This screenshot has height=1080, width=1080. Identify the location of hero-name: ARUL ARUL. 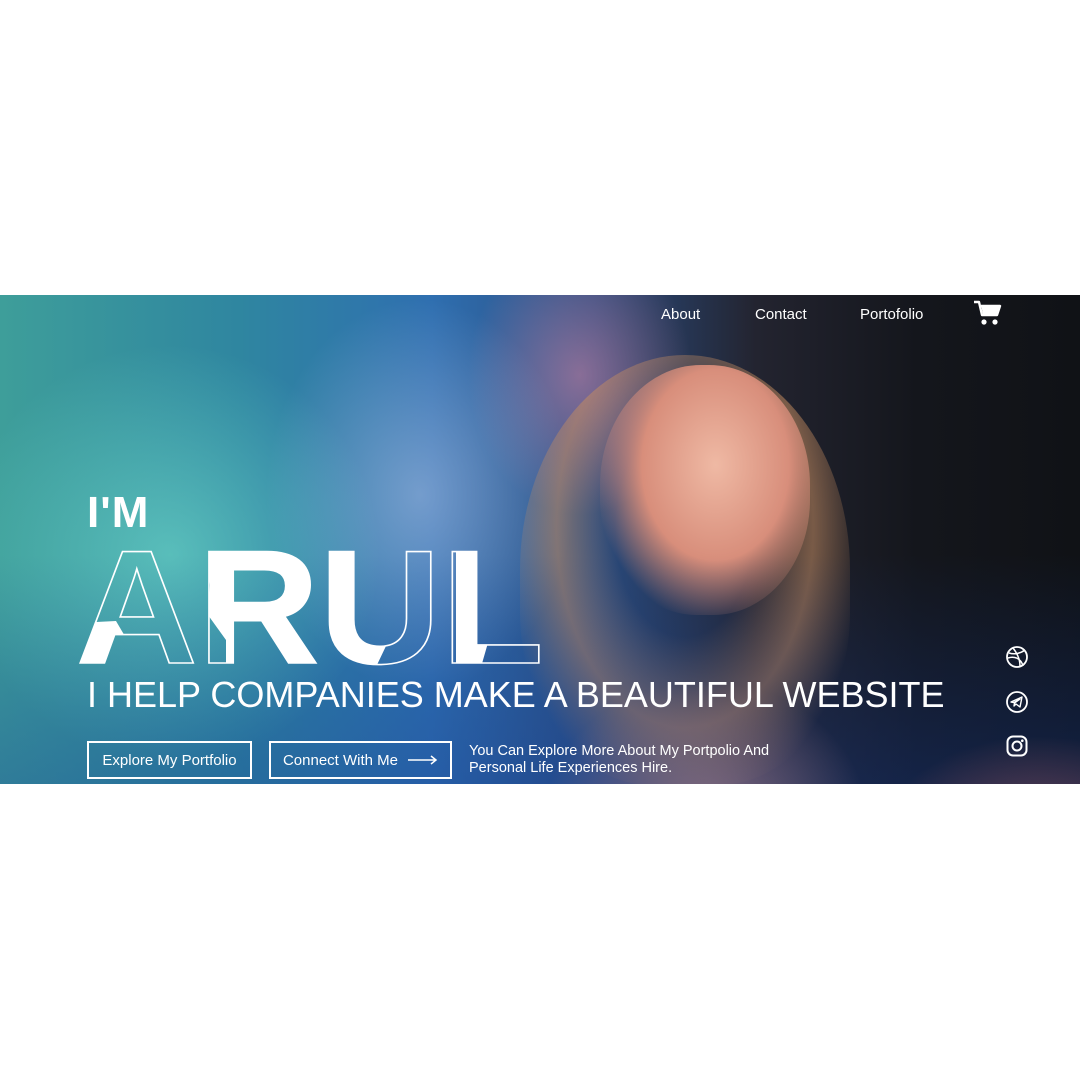
(316, 601).